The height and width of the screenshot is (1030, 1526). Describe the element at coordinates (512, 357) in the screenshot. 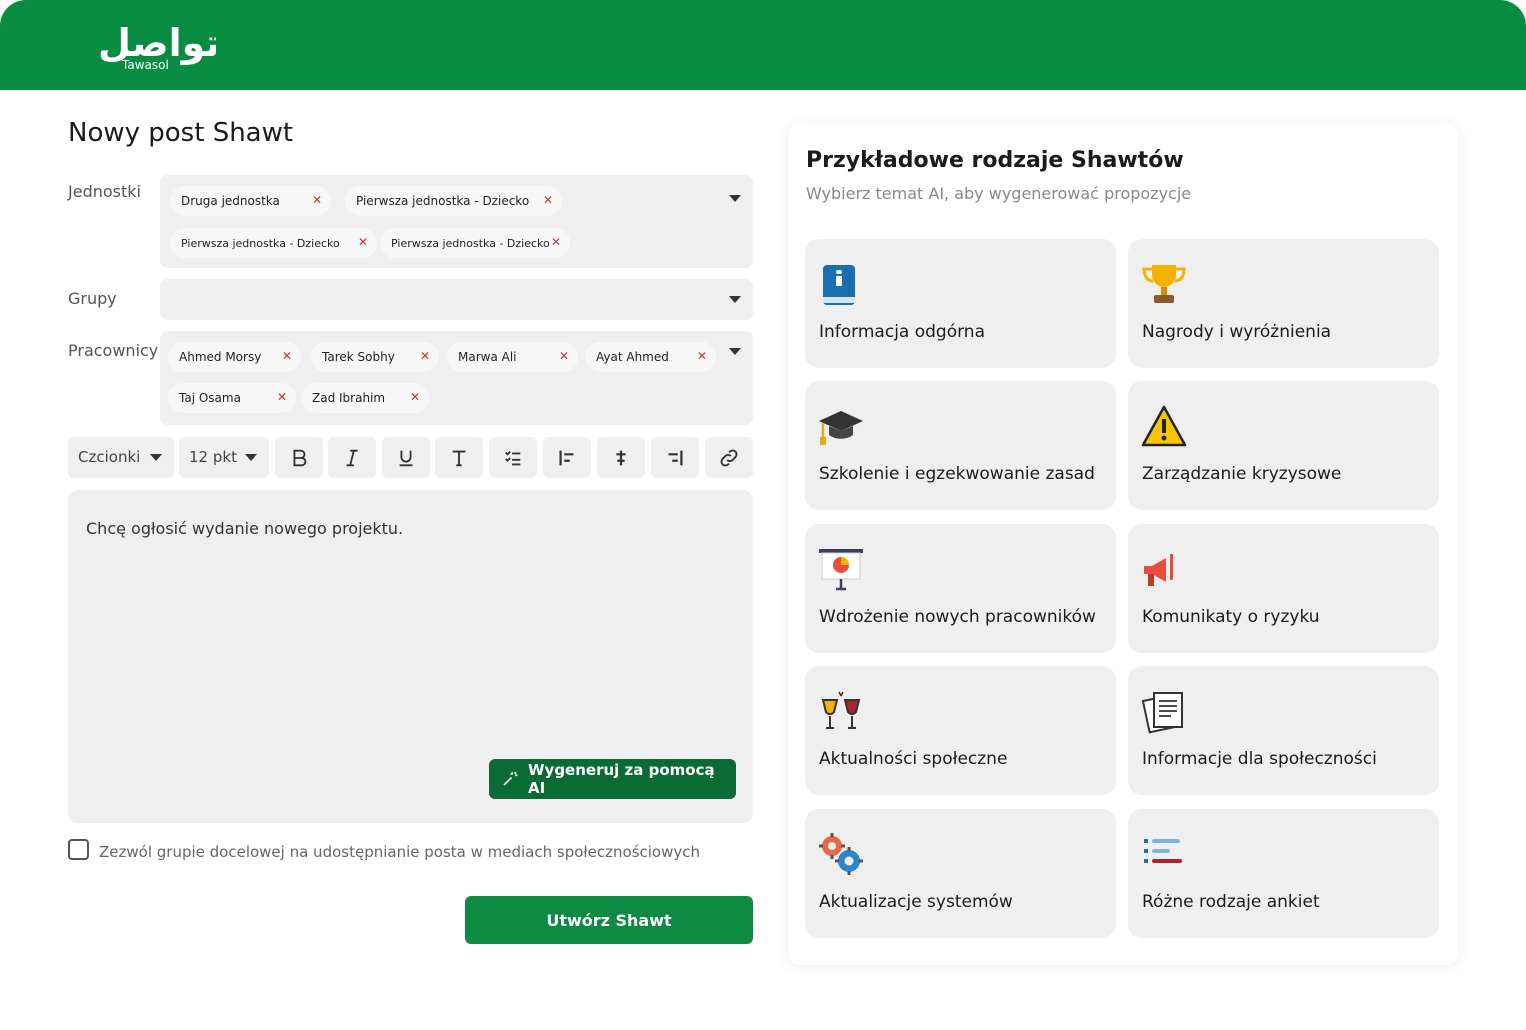

I see `employee-chip: Marwa Ali ✕` at that location.